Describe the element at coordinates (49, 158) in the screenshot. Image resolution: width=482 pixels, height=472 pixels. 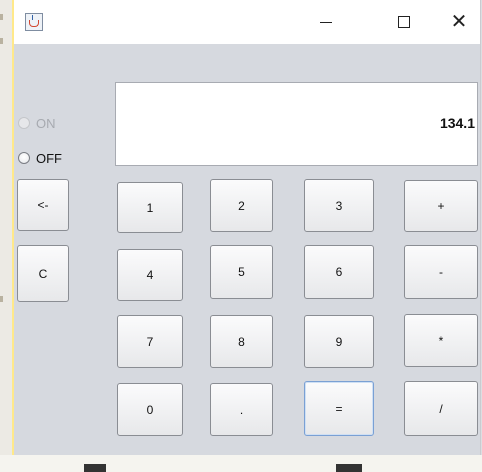
I see `power-off-label: OFF` at that location.